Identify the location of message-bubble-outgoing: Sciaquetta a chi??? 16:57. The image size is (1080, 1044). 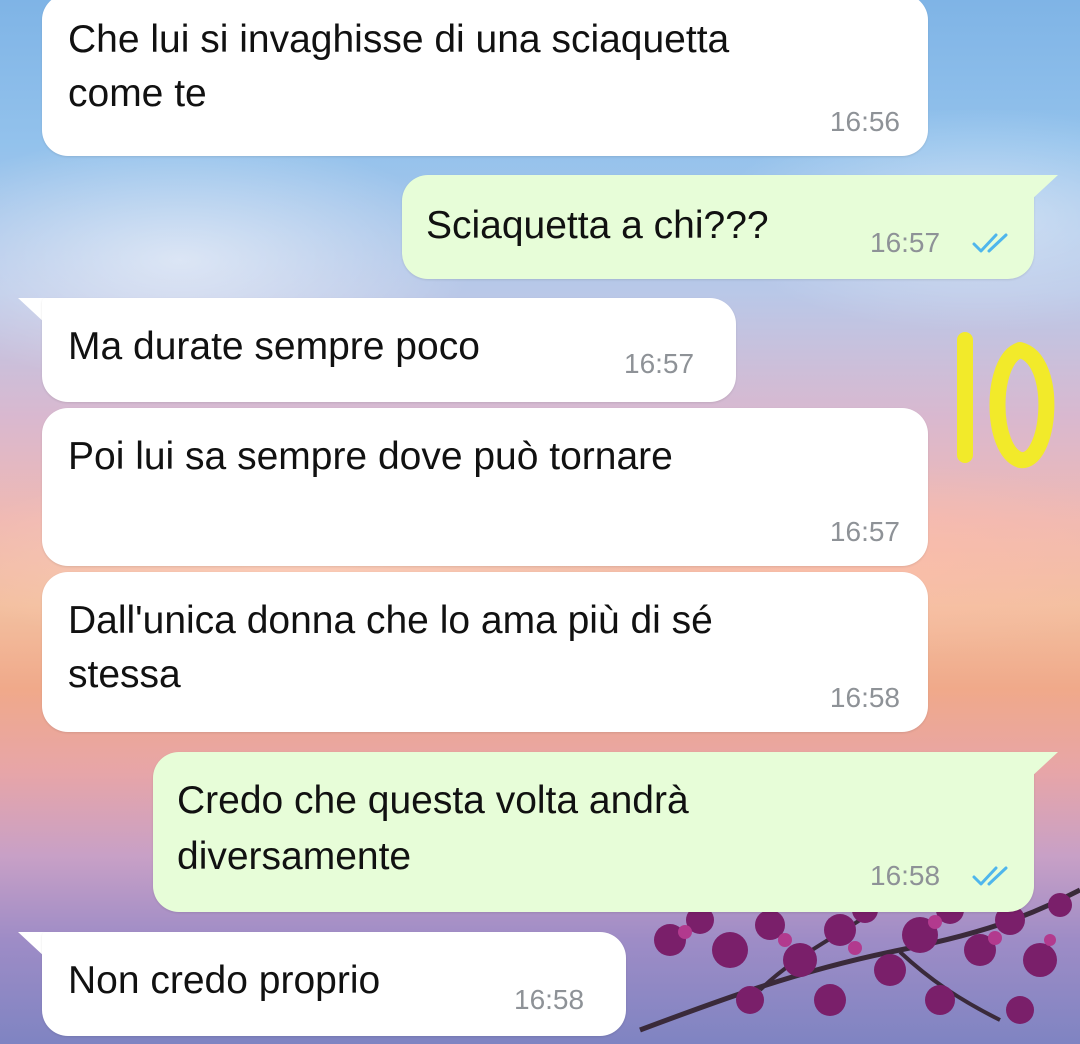
(718, 227).